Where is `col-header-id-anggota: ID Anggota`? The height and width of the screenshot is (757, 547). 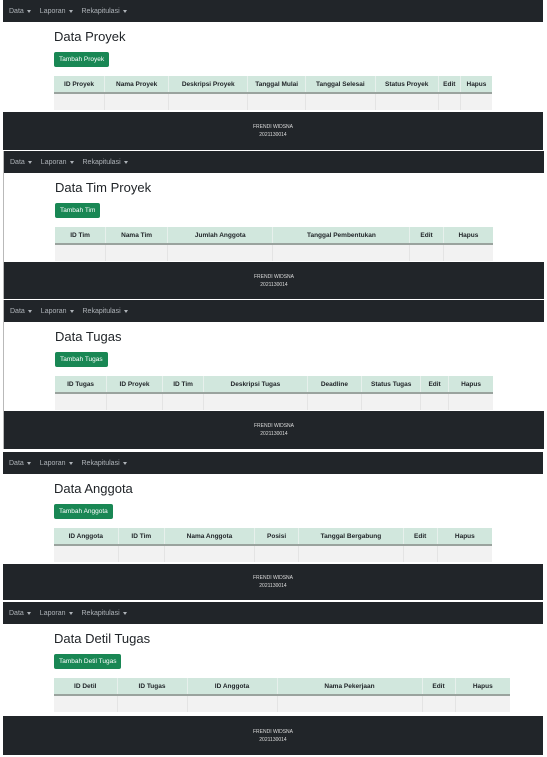 col-header-id-anggota: ID Anggota is located at coordinates (231, 687).